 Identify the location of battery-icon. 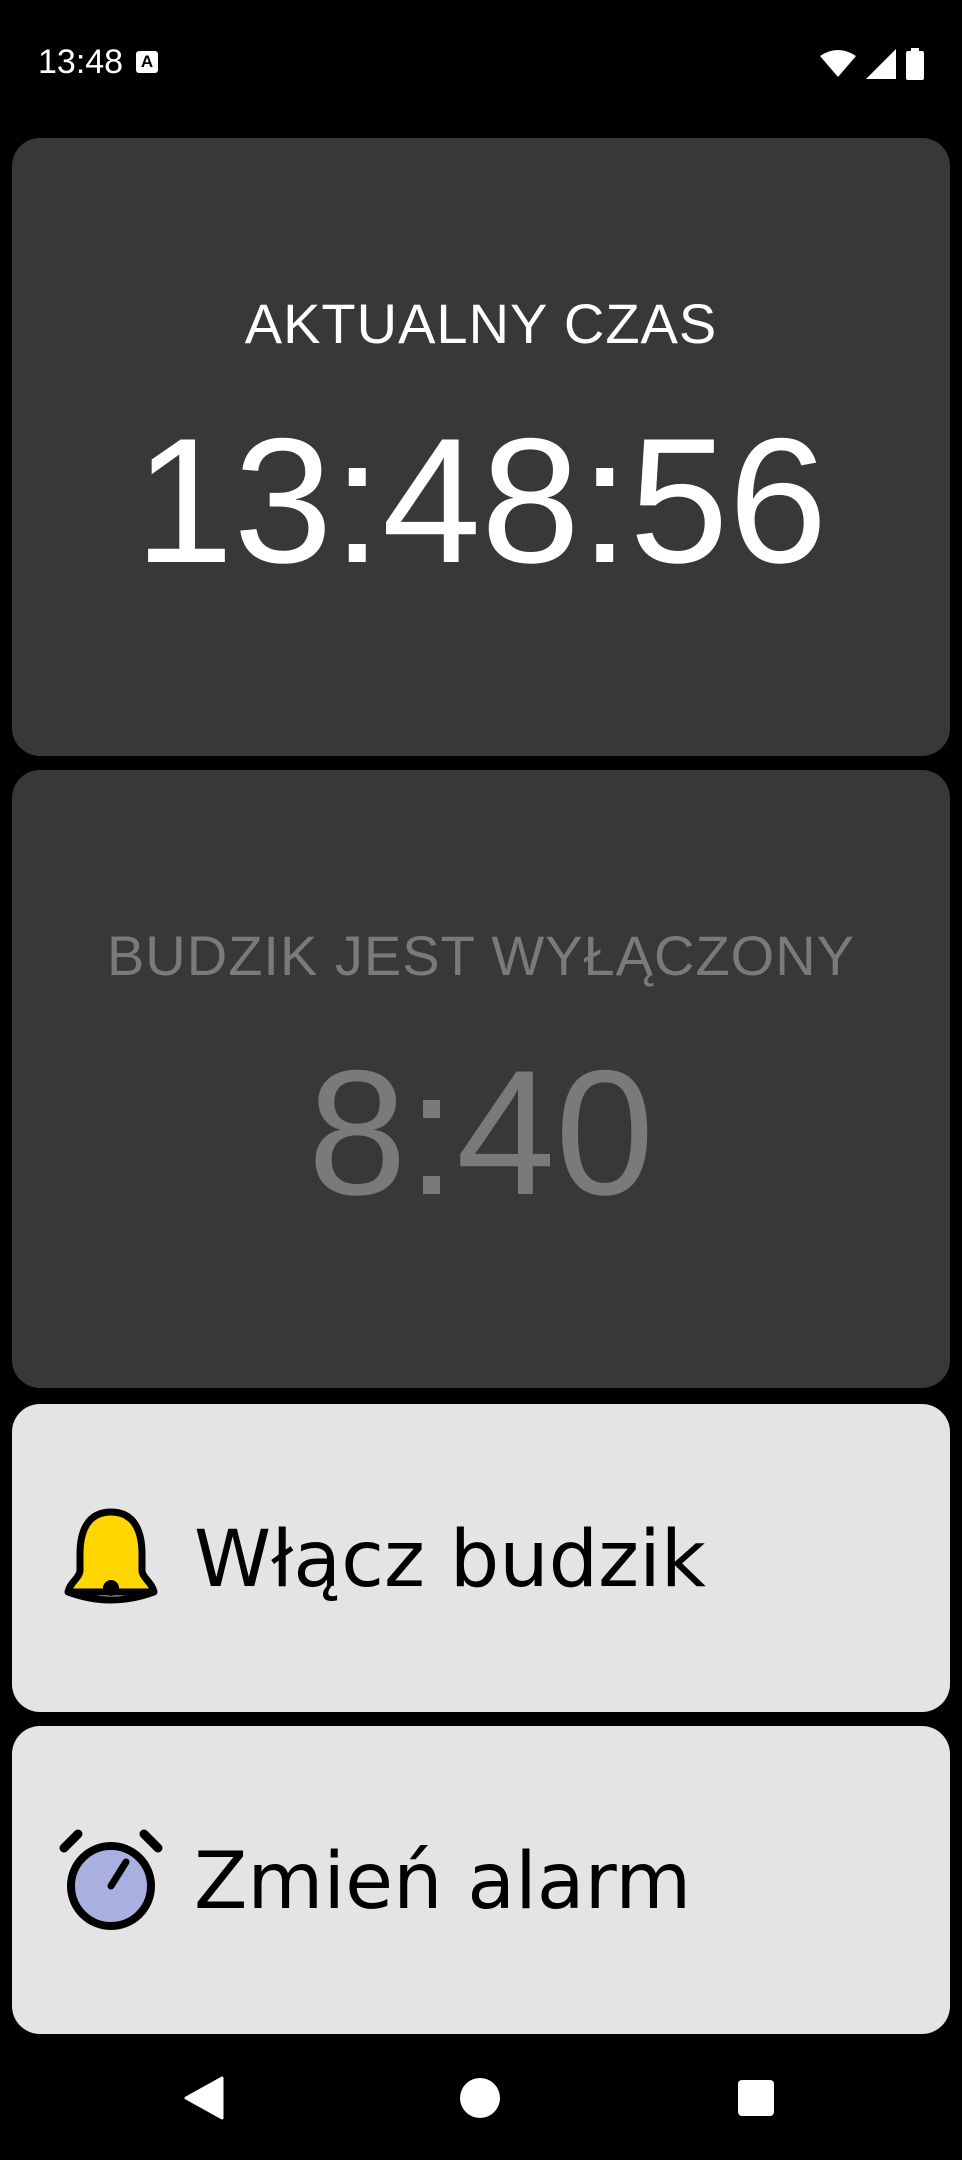
(915, 64).